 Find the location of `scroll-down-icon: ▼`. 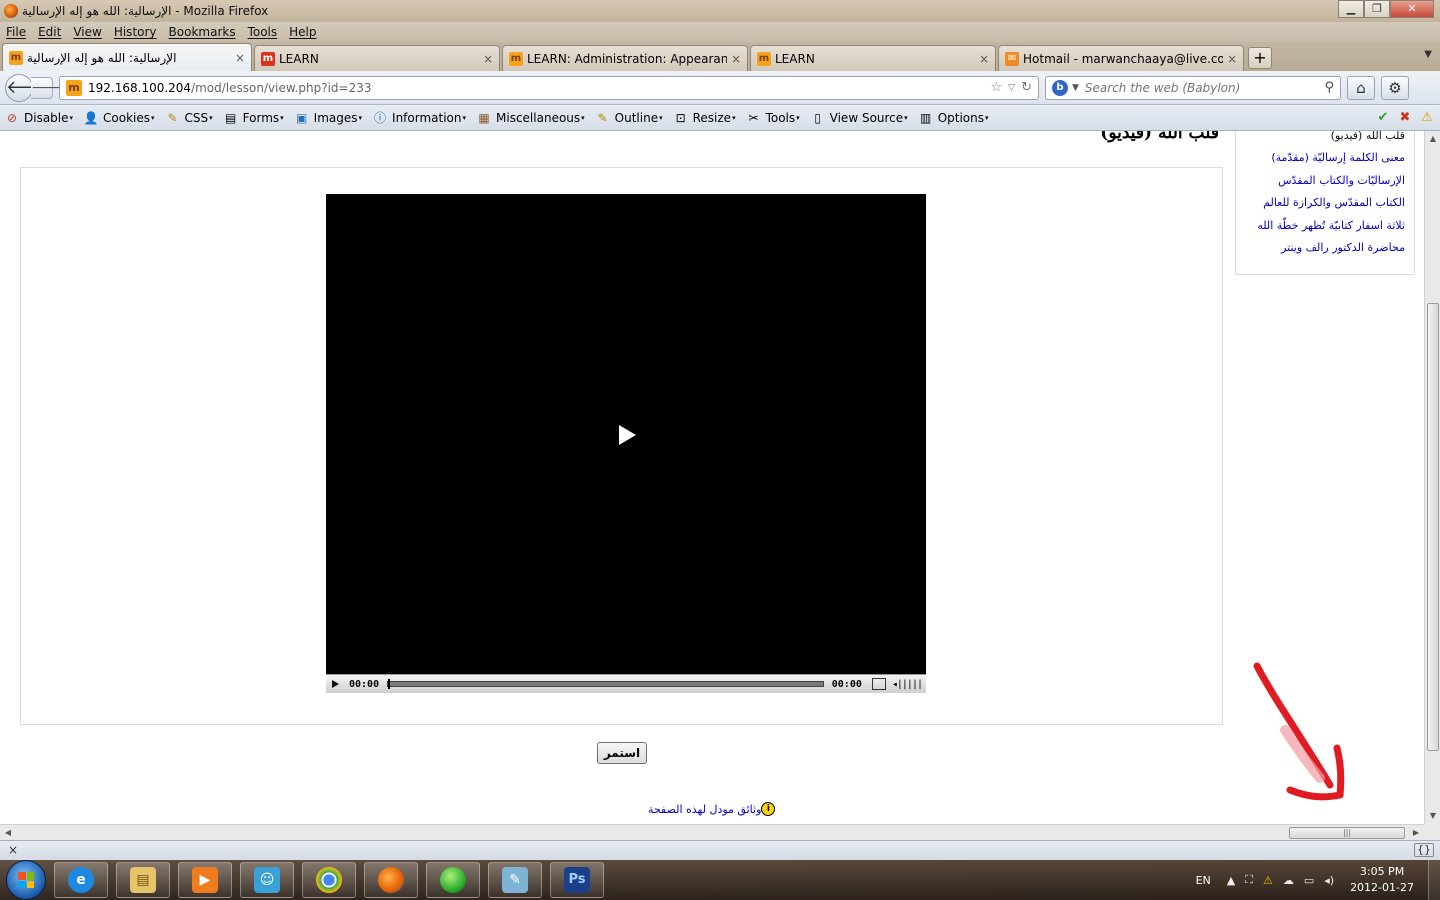

scroll-down-icon: ▼ is located at coordinates (1432, 816).